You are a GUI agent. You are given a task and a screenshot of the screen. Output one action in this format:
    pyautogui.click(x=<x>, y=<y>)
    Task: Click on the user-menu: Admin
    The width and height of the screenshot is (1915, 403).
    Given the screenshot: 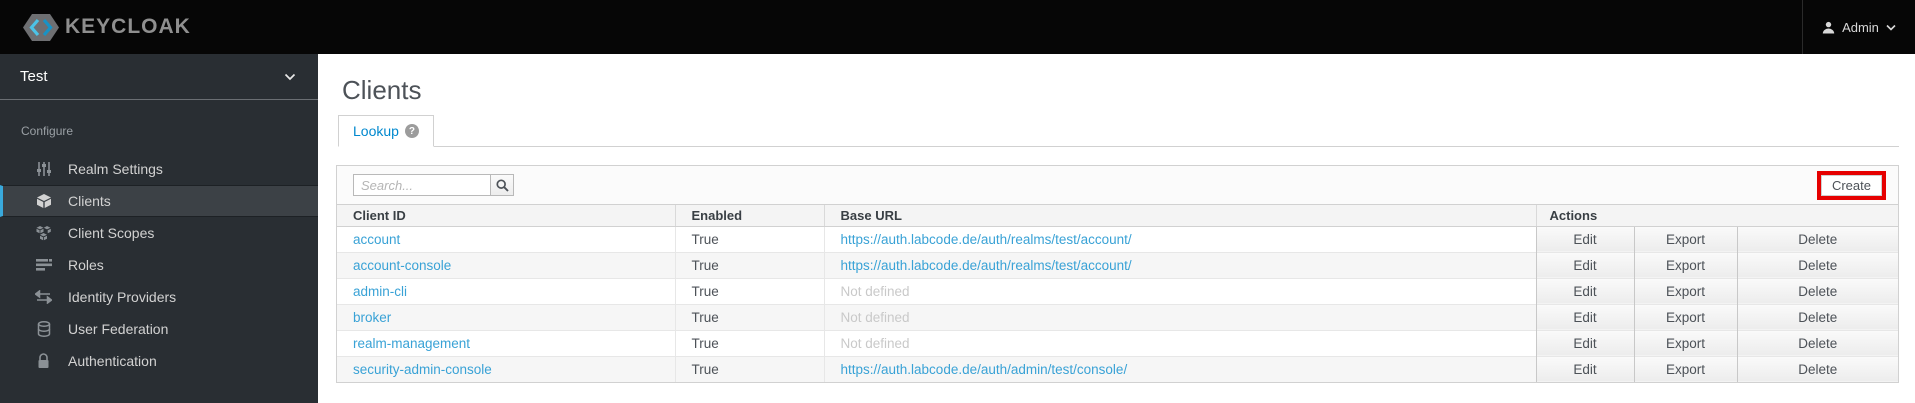 What is the action you would take?
    pyautogui.click(x=1858, y=27)
    